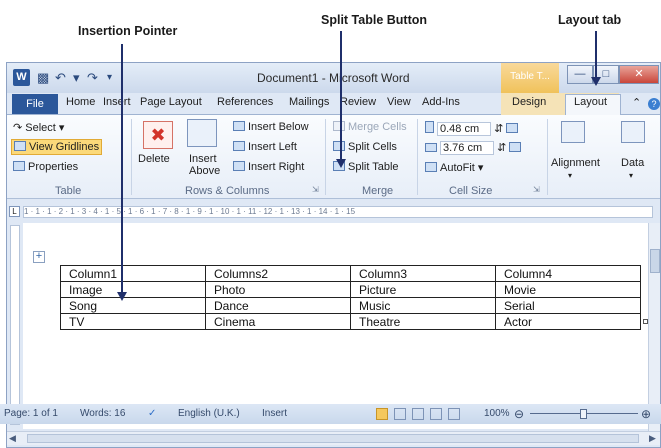 Image resolution: width=661 pixels, height=448 pixels. Describe the element at coordinates (122, 169) in the screenshot. I see `insertion-pointer-arrow-line` at that location.